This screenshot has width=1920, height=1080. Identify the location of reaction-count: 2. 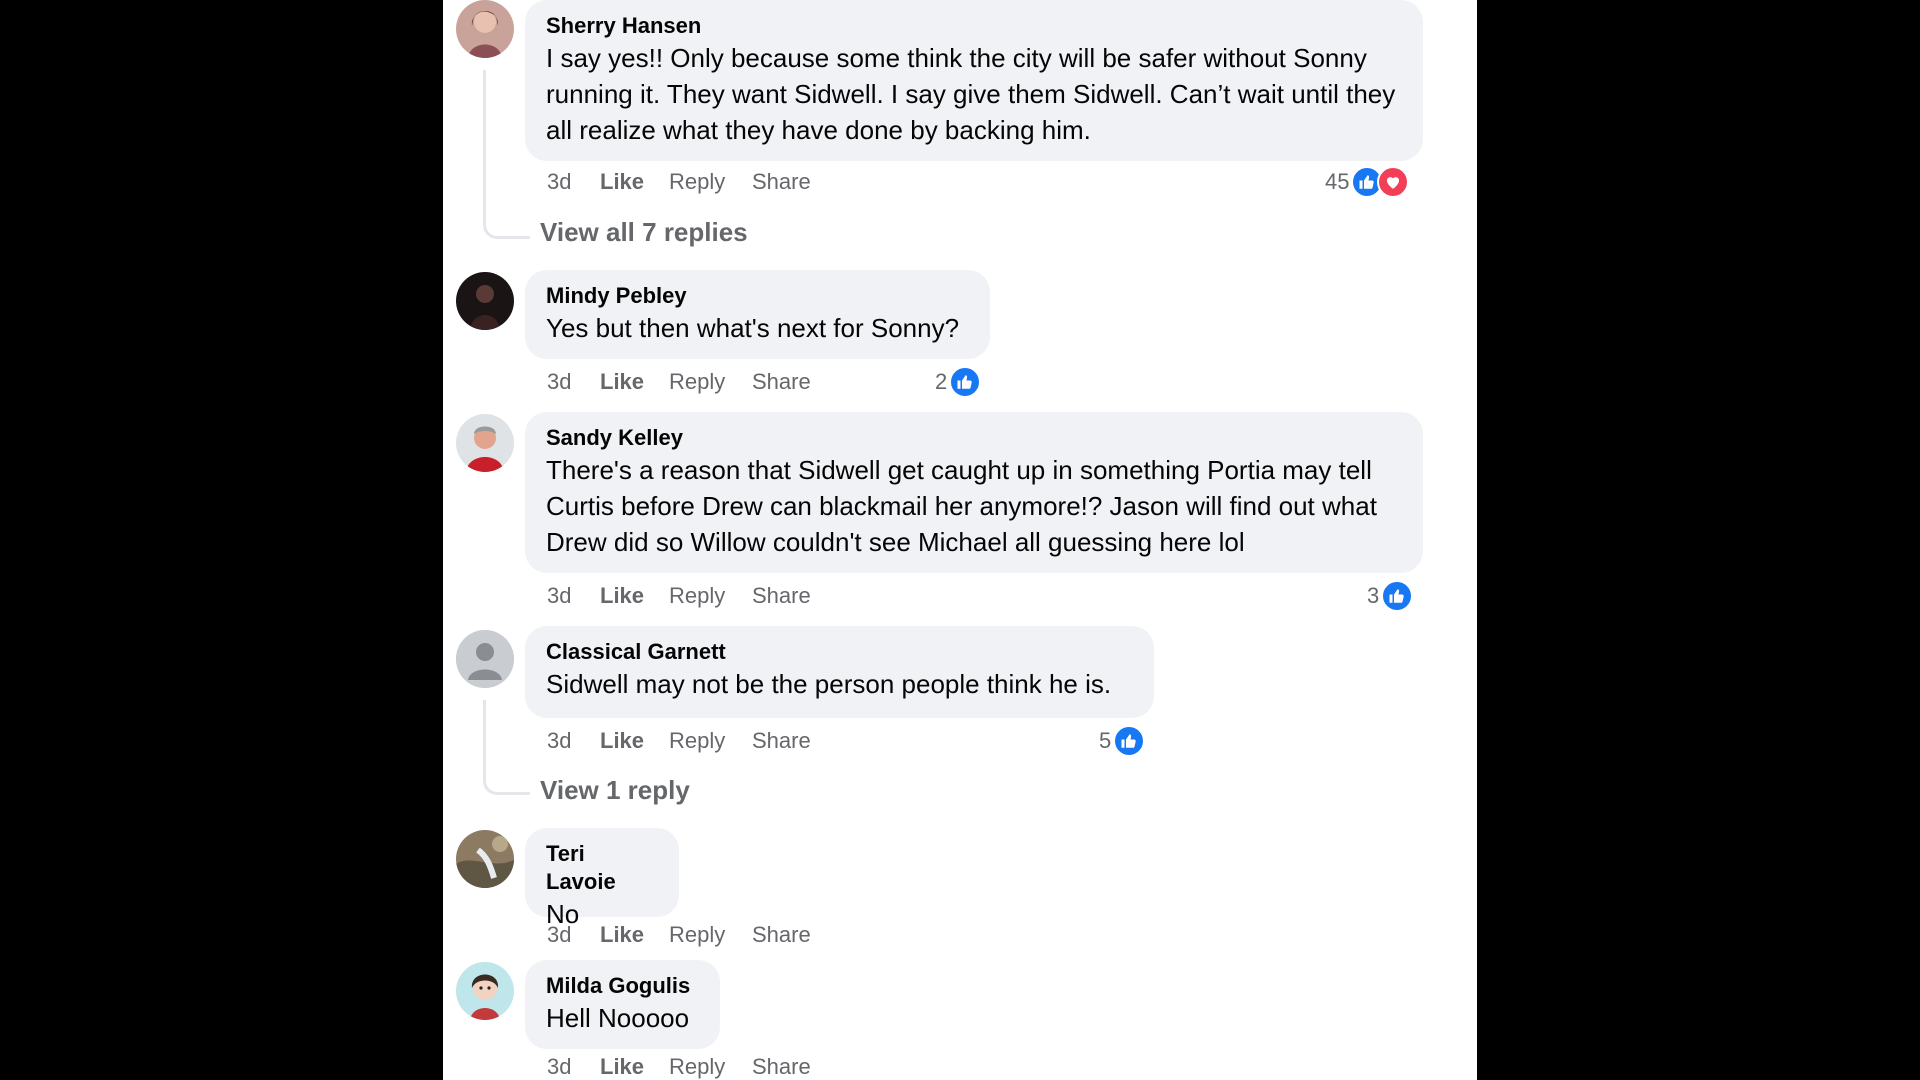
(941, 381).